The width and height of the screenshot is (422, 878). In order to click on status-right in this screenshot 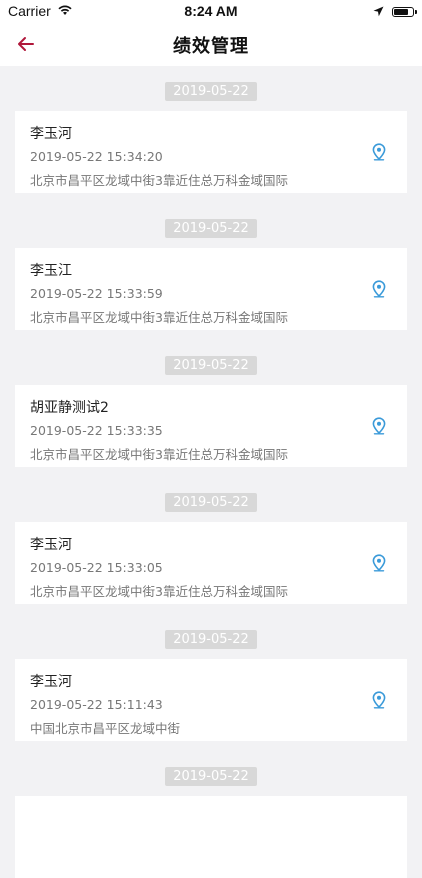, I will do `click(395, 12)`.